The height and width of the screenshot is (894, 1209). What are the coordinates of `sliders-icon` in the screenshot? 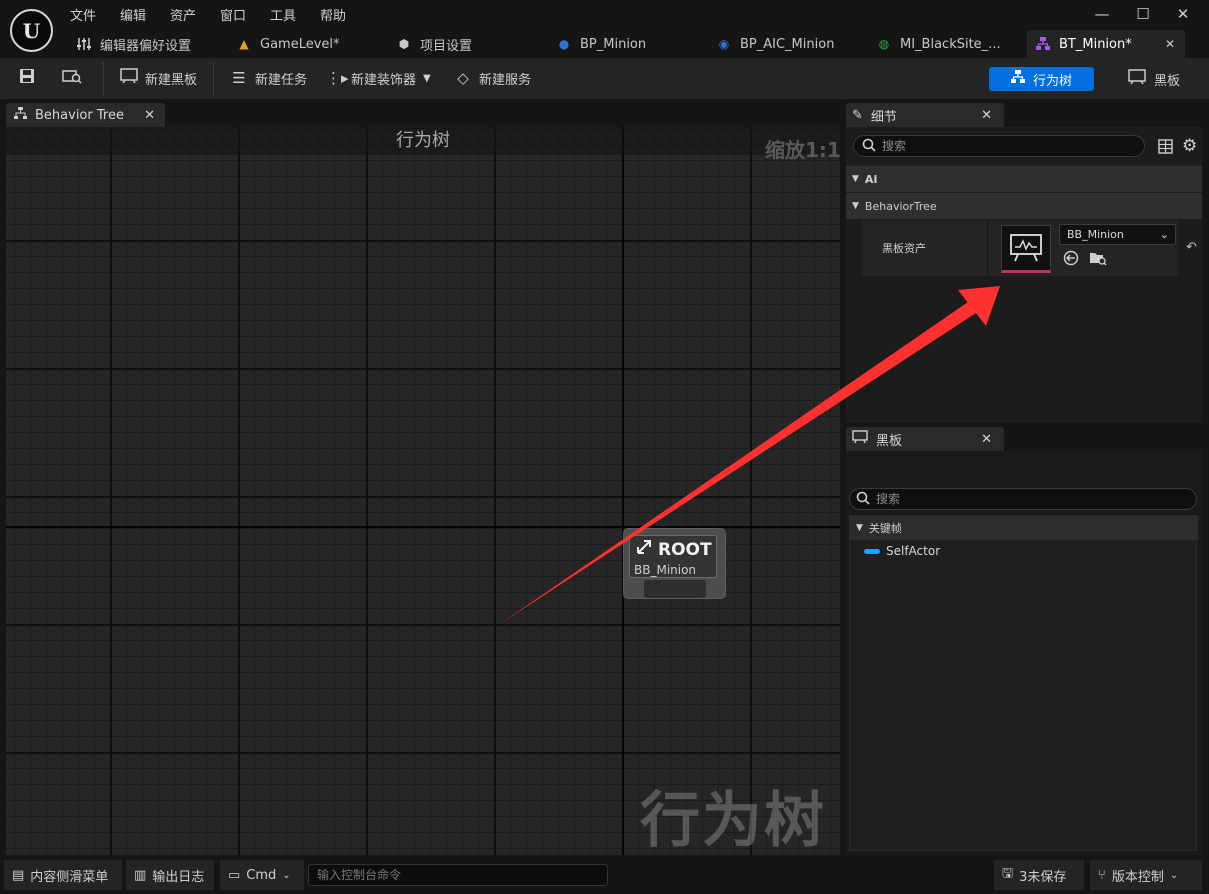 It's located at (84, 44).